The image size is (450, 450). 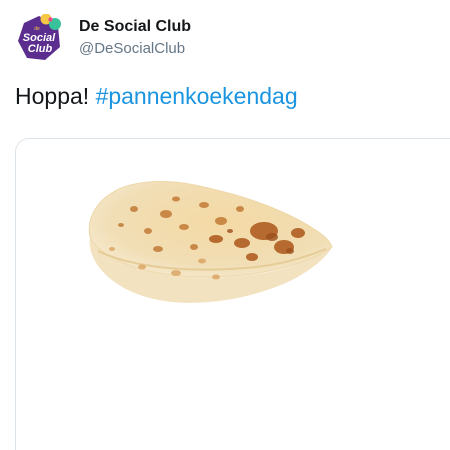 What do you see at coordinates (135, 27) in the screenshot?
I see `display-name: De Social Club` at bounding box center [135, 27].